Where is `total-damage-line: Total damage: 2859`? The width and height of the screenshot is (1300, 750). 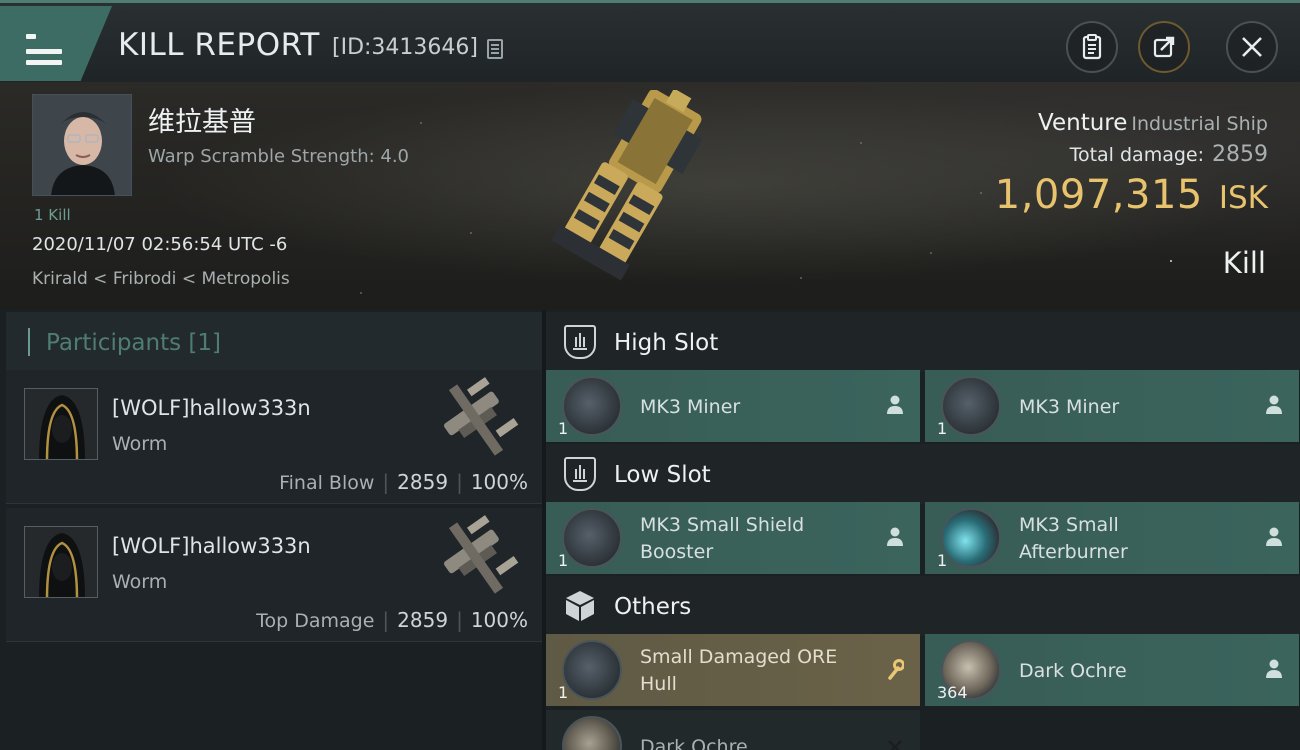
total-damage-line: Total damage: 2859 is located at coordinates (1169, 154).